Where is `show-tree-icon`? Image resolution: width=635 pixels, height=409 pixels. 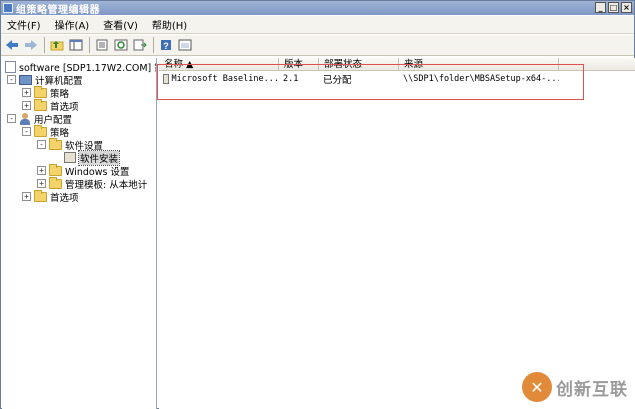 show-tree-icon is located at coordinates (76, 45).